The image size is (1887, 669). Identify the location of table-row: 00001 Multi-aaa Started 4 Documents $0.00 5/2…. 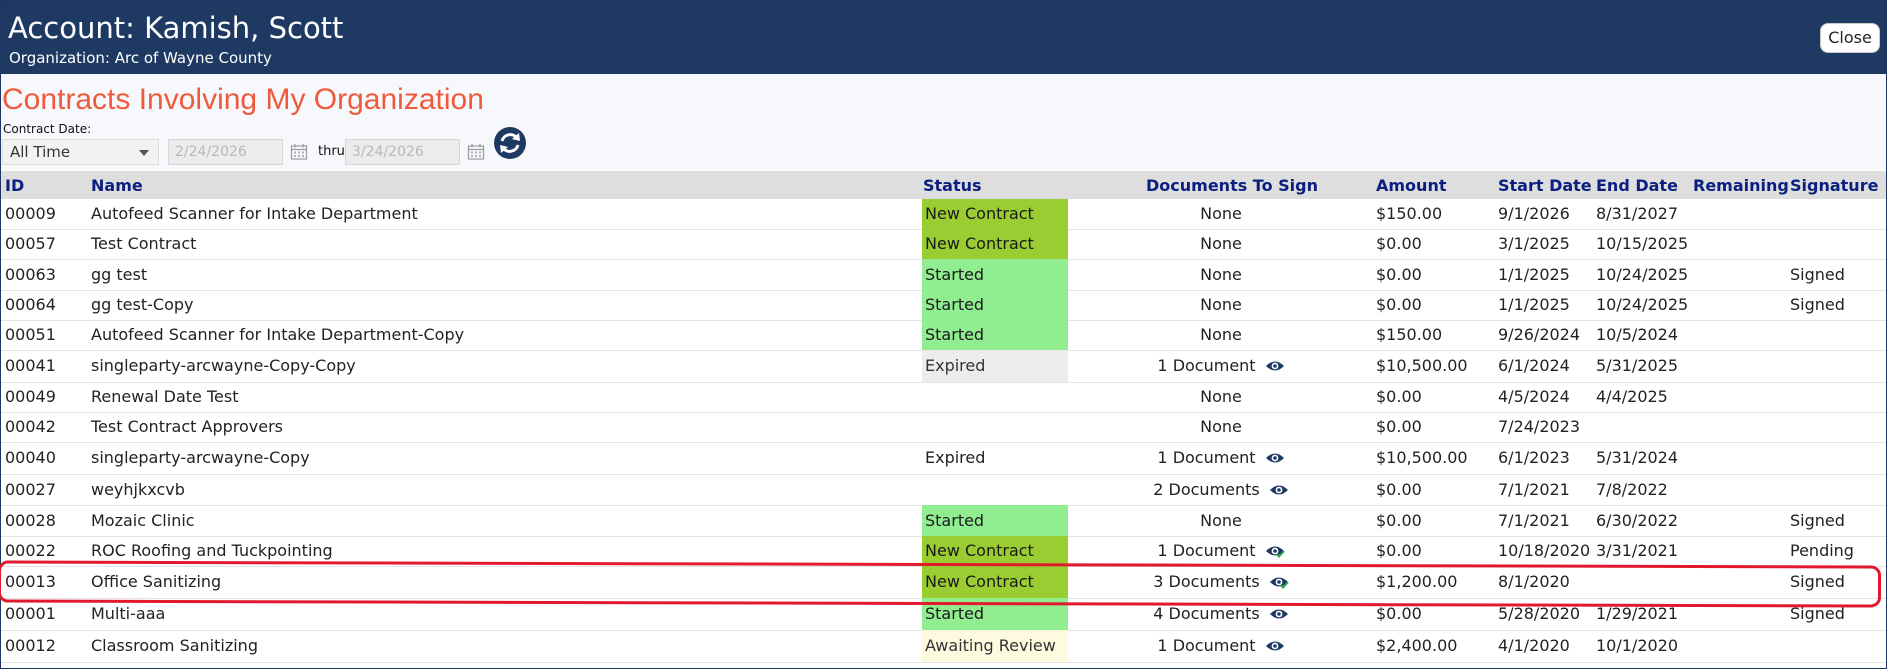
(943, 614).